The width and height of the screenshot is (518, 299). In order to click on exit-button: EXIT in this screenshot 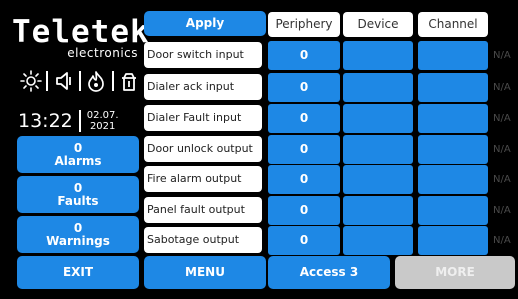, I will do `click(78, 272)`.